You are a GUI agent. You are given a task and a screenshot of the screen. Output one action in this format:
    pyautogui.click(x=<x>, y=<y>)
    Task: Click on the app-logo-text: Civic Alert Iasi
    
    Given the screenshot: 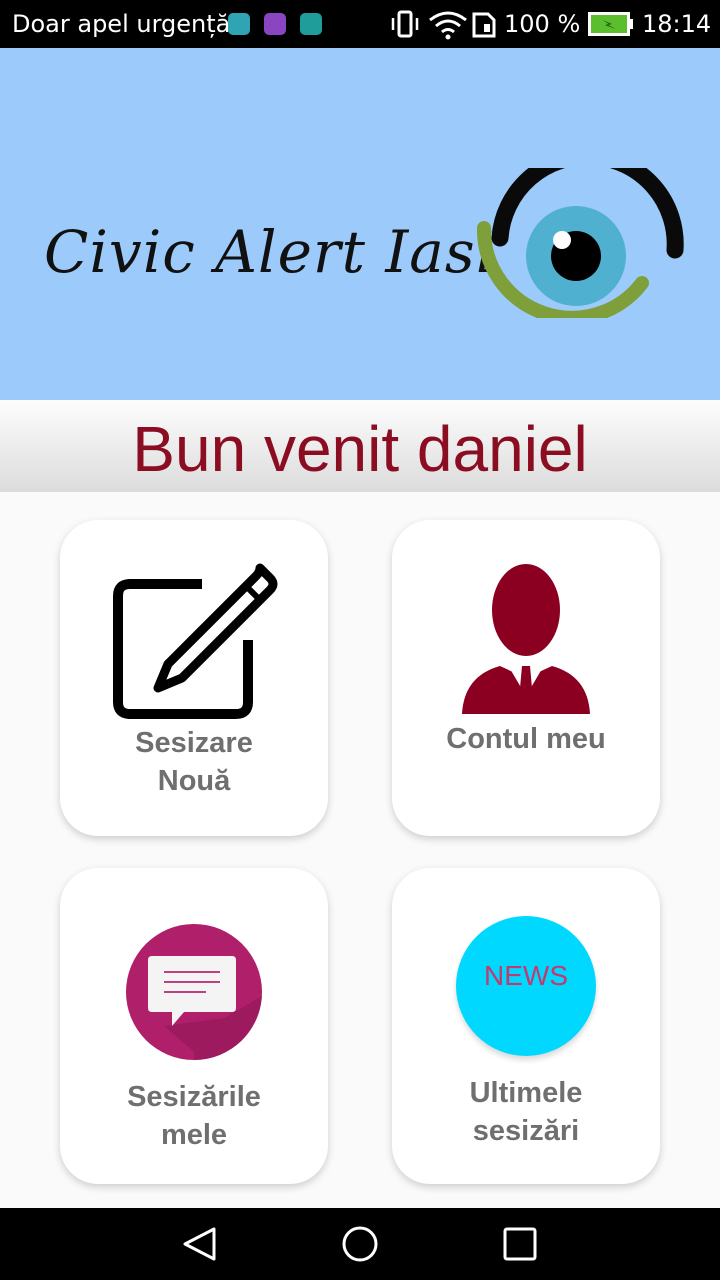 What is the action you would take?
    pyautogui.click(x=270, y=252)
    